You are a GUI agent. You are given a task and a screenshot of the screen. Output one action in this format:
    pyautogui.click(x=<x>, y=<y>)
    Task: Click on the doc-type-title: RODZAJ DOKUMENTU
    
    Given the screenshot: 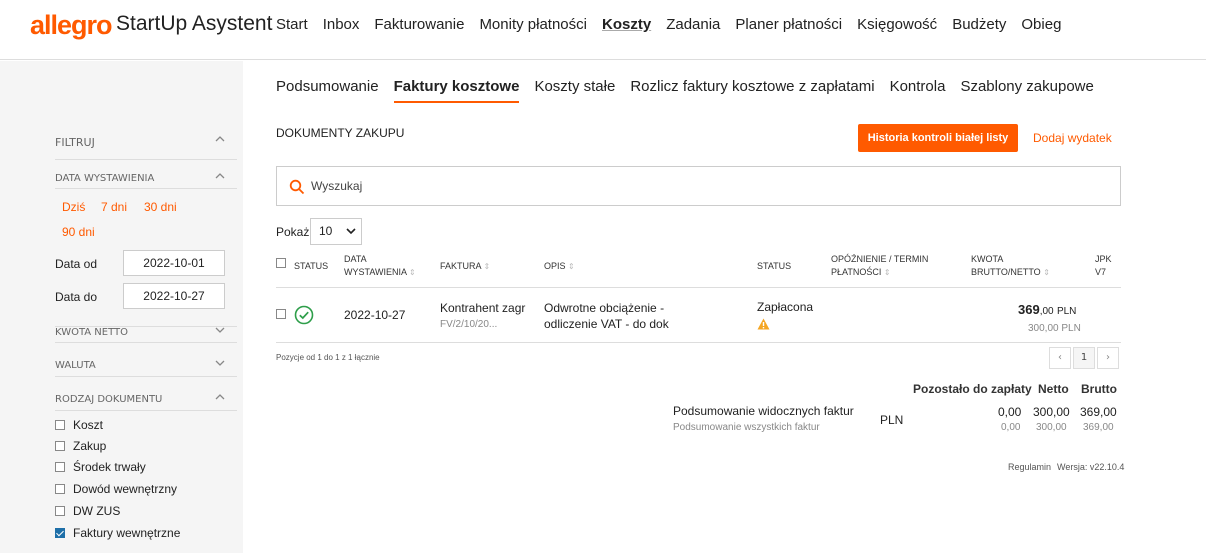 What is the action you would take?
    pyautogui.click(x=109, y=399)
    